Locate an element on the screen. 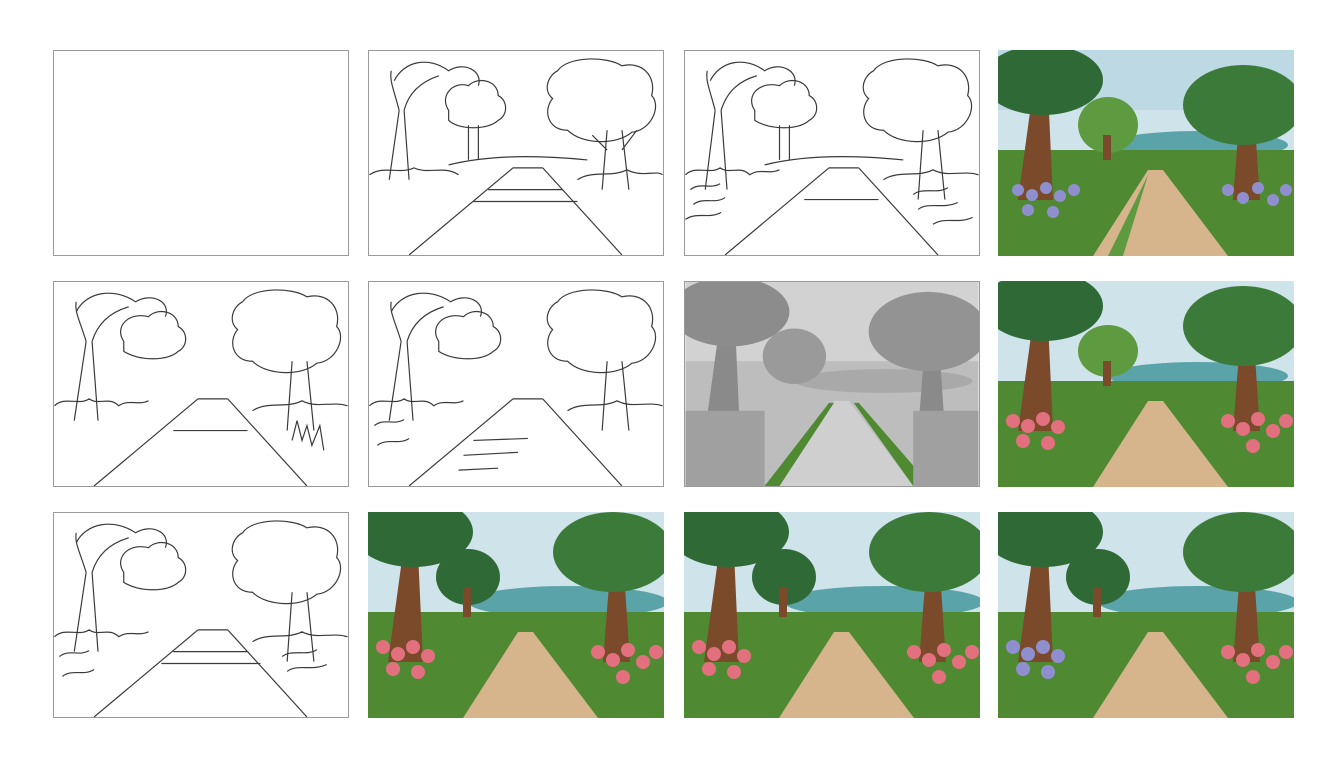 Image resolution: width=1344 pixels, height=768 pixels. panel-detailed-sketch is located at coordinates (832, 153).